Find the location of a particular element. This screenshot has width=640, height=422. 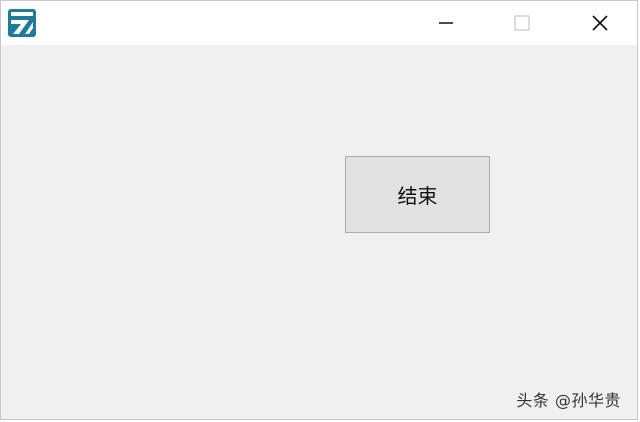

maximize-button is located at coordinates (522, 23).